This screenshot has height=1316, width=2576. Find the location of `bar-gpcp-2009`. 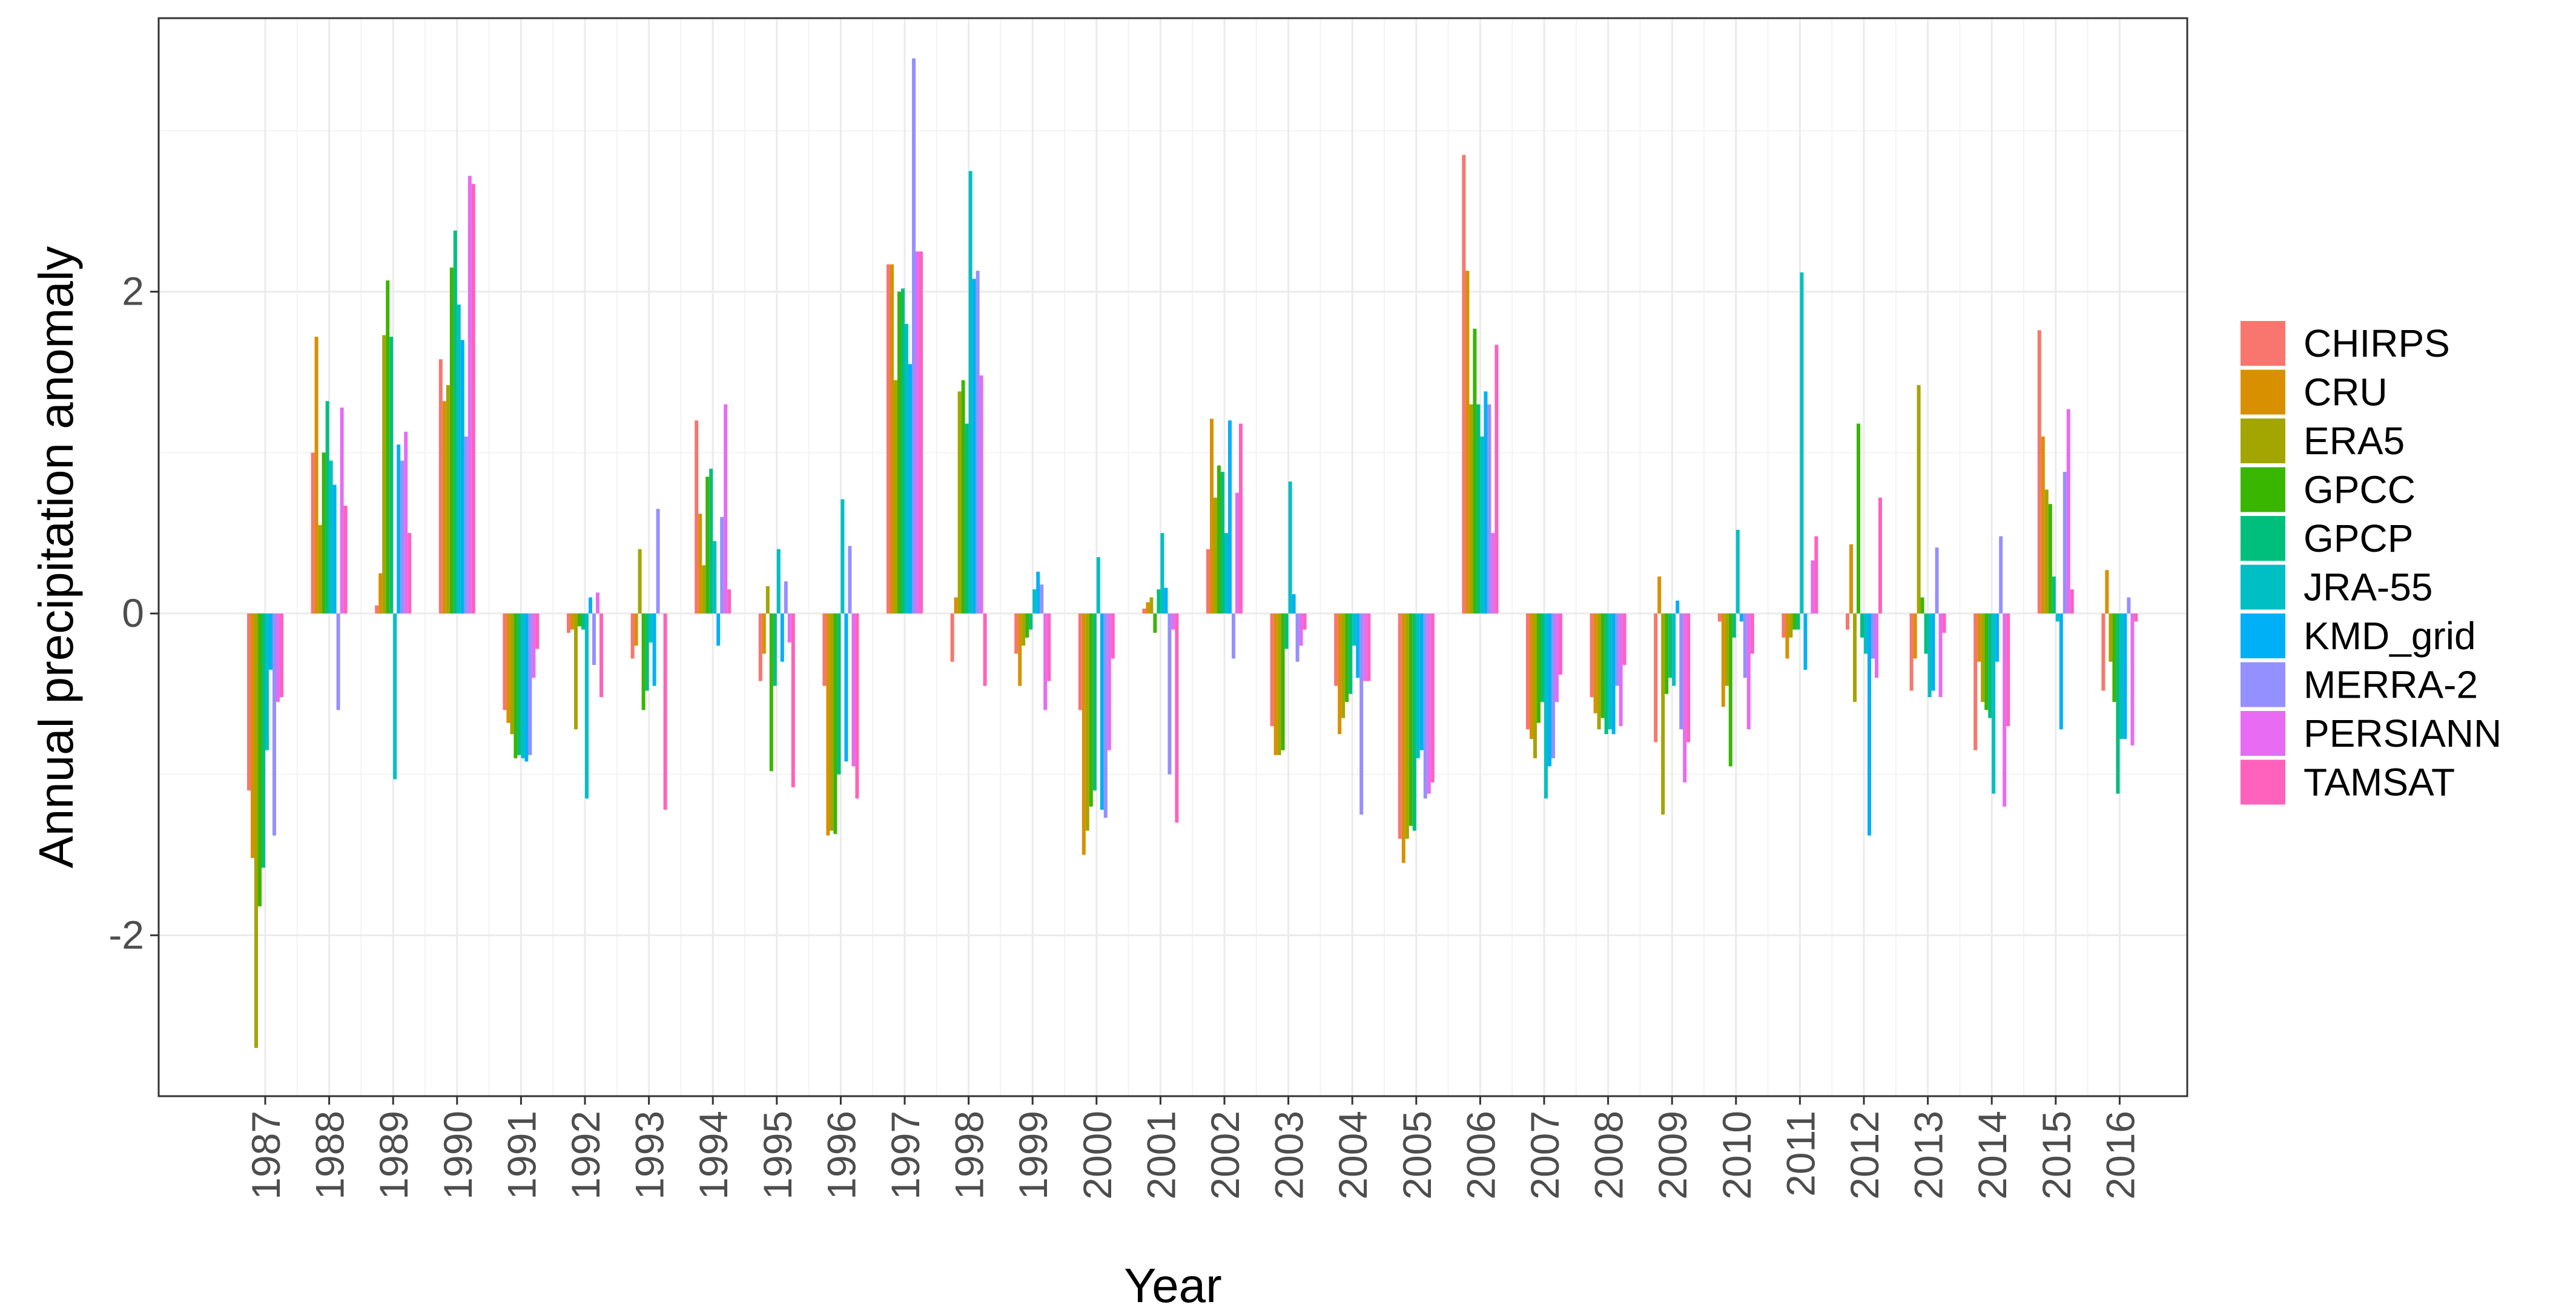

bar-gpcp-2009 is located at coordinates (1670, 645).